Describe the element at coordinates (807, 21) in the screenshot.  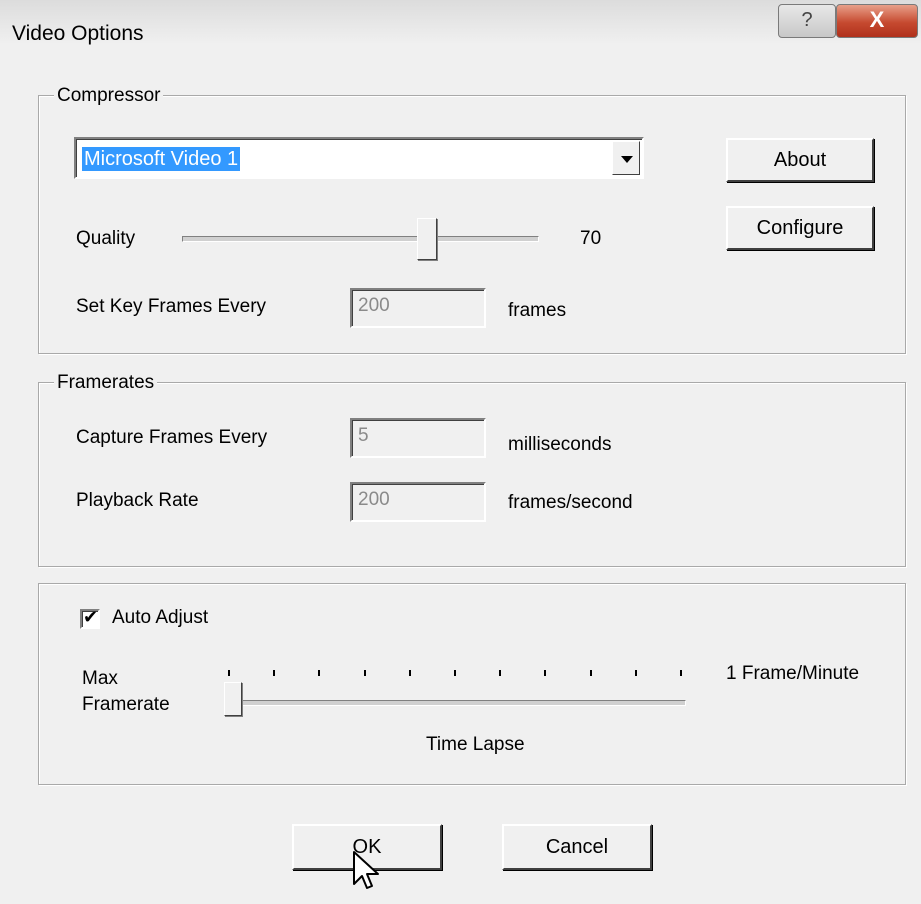
I see `help-button: ?` at that location.